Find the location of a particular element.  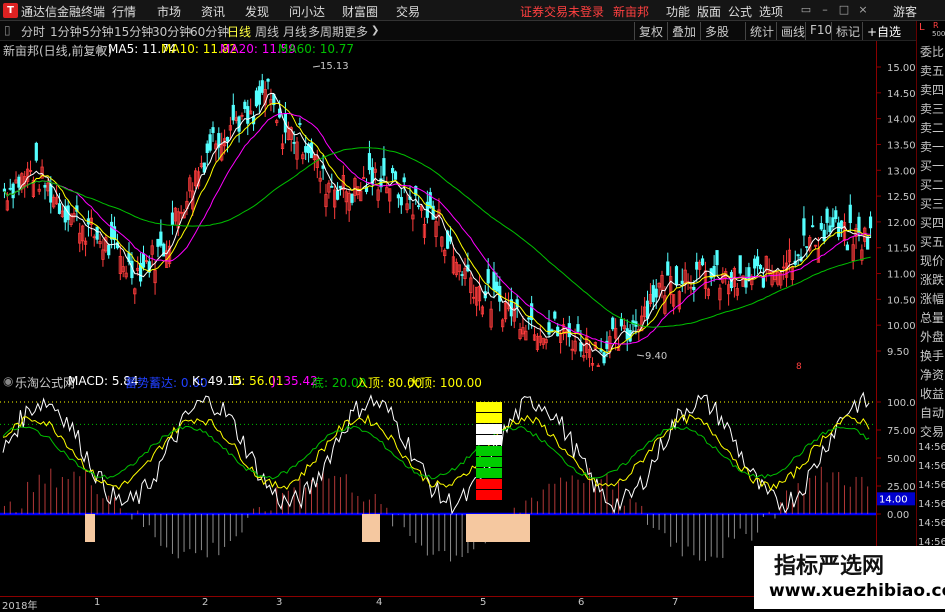

menu-discover: 发现 is located at coordinates (257, 11).